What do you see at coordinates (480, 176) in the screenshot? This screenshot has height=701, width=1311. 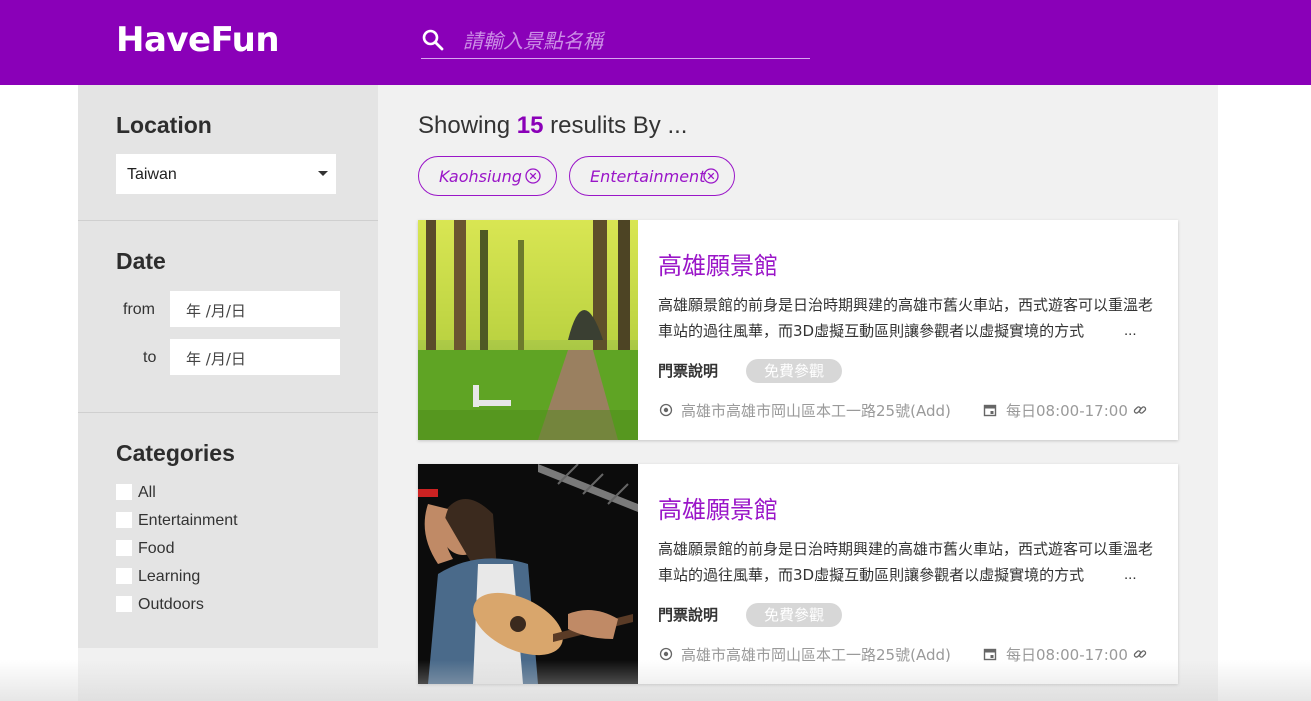 I see `chip-label: Kaohsiung` at bounding box center [480, 176].